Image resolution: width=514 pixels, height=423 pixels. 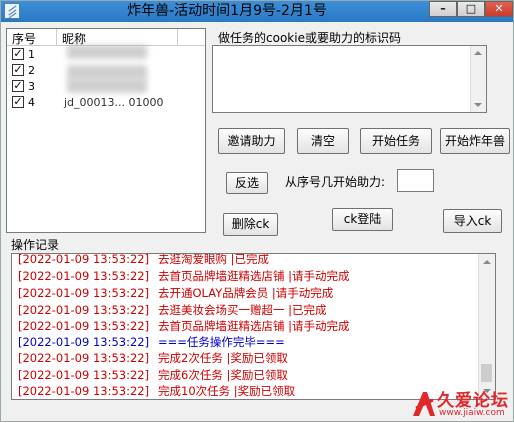 What do you see at coordinates (251, 141) in the screenshot?
I see `invite-help-button: 邀请助力` at bounding box center [251, 141].